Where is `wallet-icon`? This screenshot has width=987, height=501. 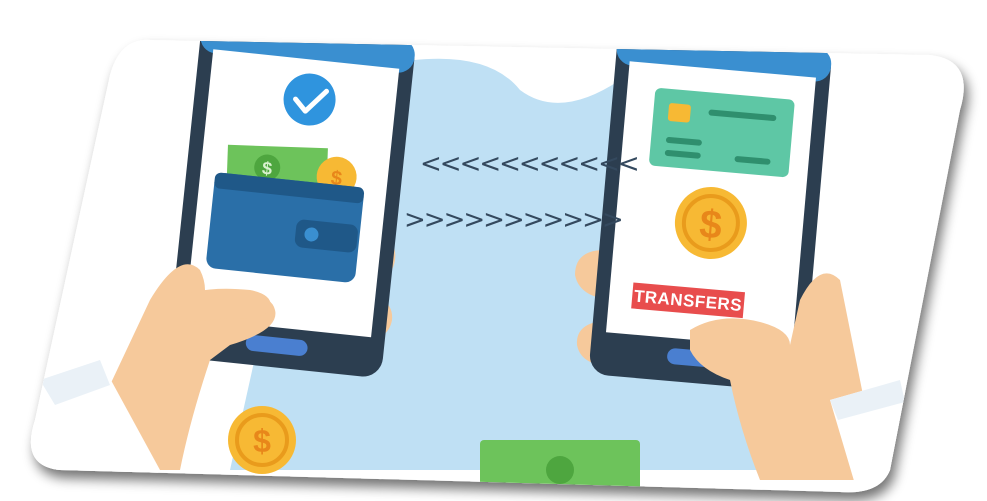 wallet-icon is located at coordinates (285, 227).